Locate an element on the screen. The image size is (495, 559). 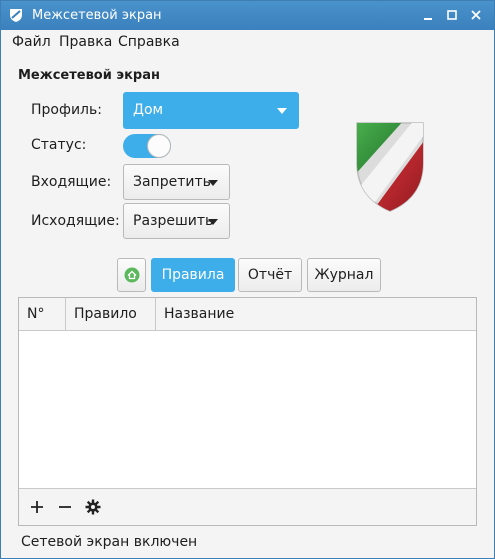
status-toggle is located at coordinates (147, 146).